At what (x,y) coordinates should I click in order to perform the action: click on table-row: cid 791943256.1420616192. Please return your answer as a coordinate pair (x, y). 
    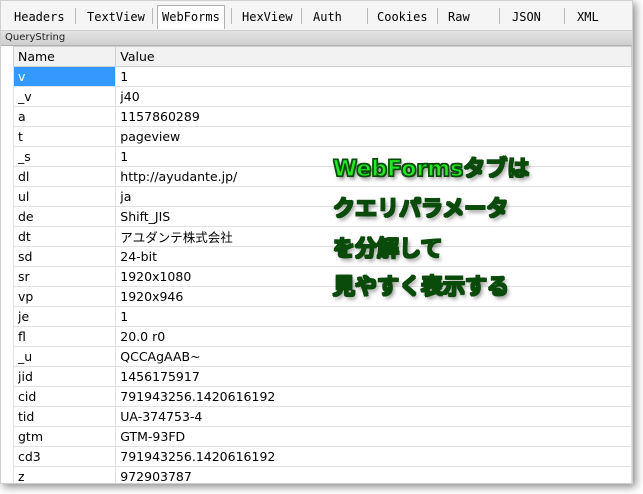
    Looking at the image, I should click on (322, 396).